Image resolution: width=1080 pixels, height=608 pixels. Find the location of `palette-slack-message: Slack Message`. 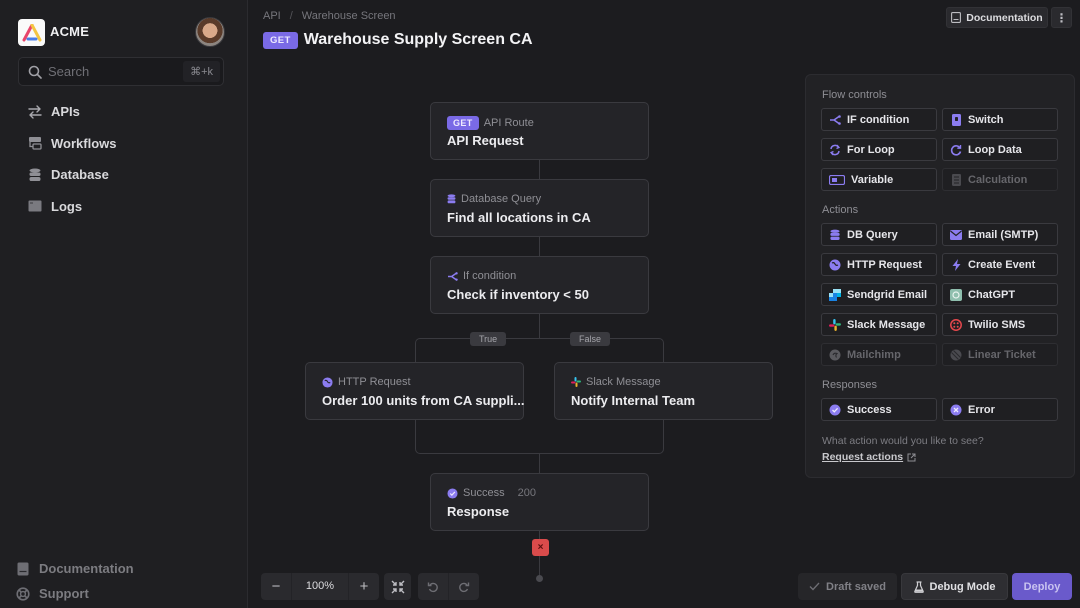

palette-slack-message: Slack Message is located at coordinates (879, 324).